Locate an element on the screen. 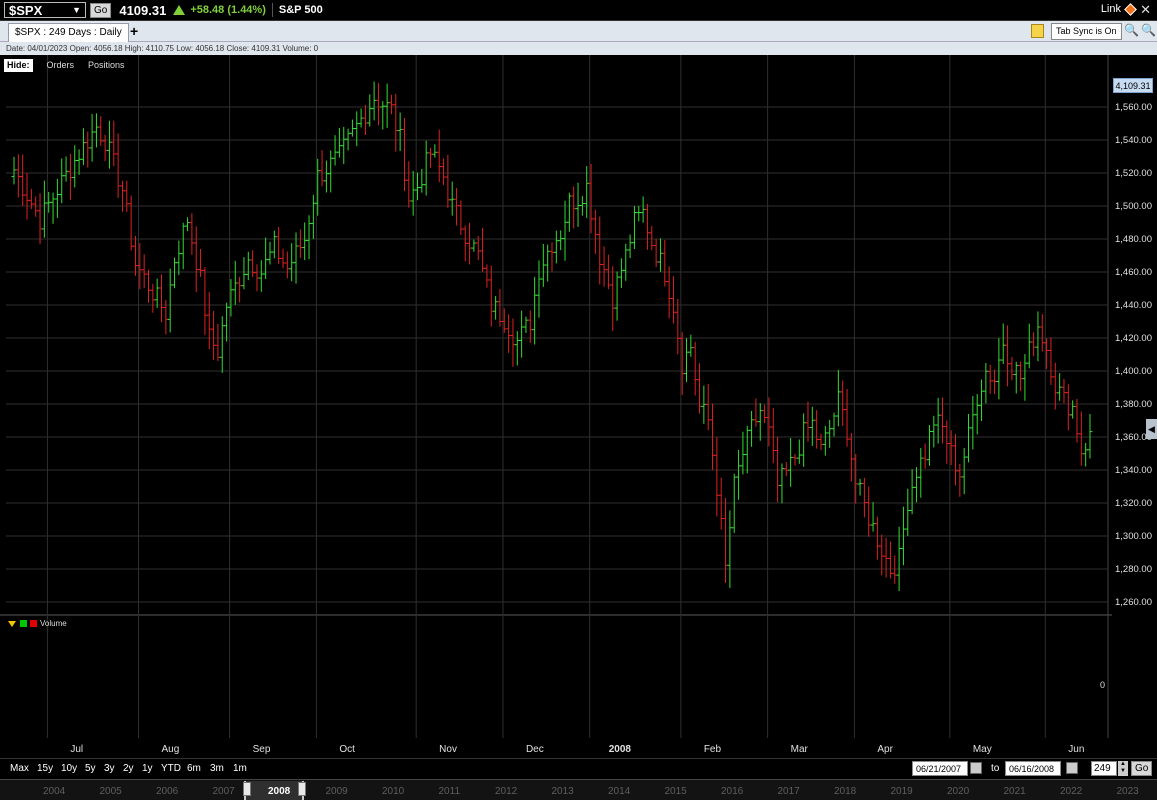 The width and height of the screenshot is (1157, 800). symbol-value: $SPX is located at coordinates (26, 10).